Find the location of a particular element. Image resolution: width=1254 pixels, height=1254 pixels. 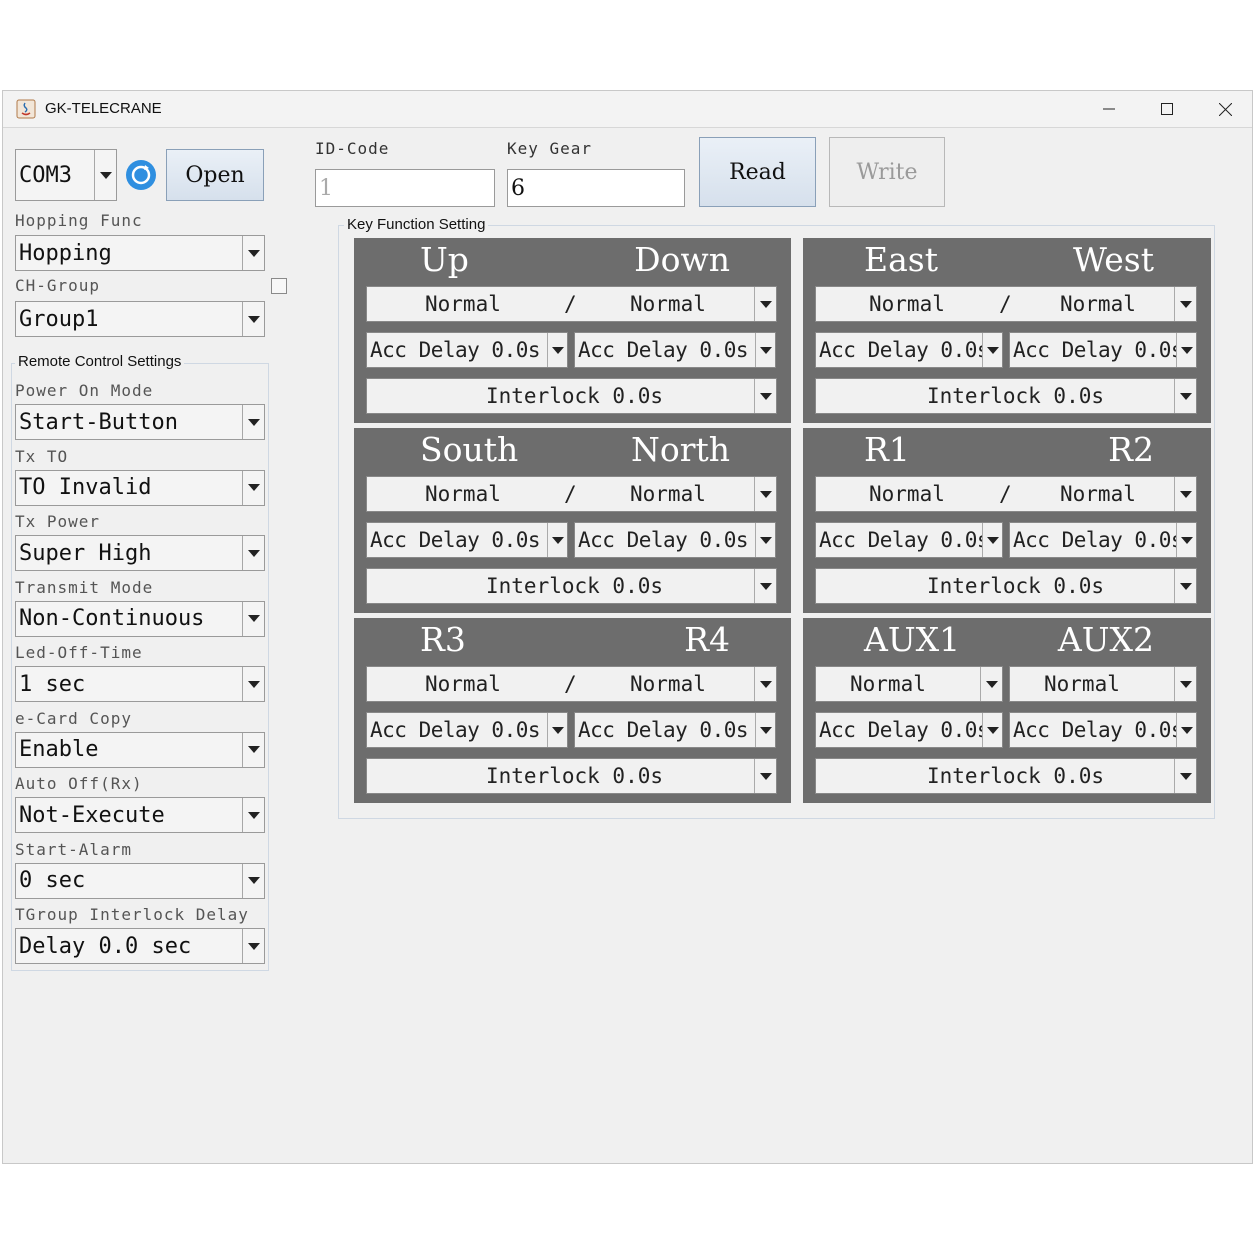

minimize-button is located at coordinates (1109, 109).